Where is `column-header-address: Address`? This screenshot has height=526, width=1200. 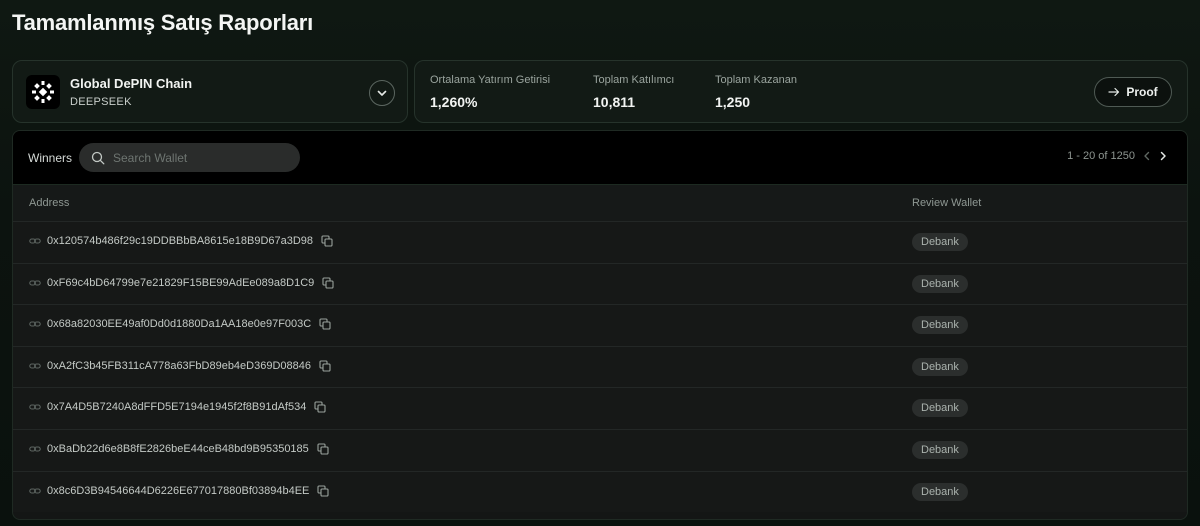
column-header-address: Address is located at coordinates (49, 203).